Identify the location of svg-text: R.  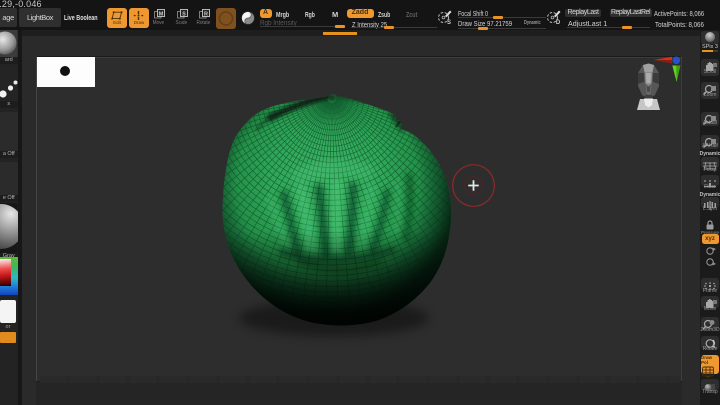
(206, 14).